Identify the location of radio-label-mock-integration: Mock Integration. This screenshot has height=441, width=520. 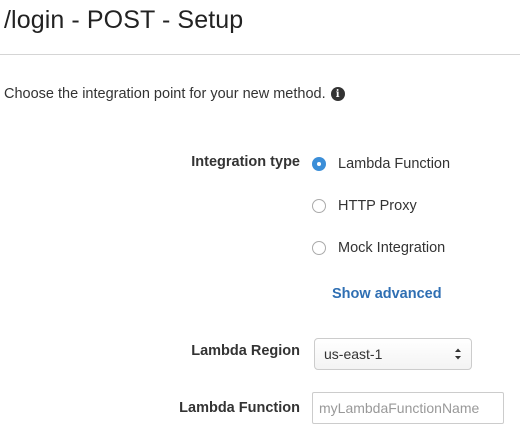
(392, 248).